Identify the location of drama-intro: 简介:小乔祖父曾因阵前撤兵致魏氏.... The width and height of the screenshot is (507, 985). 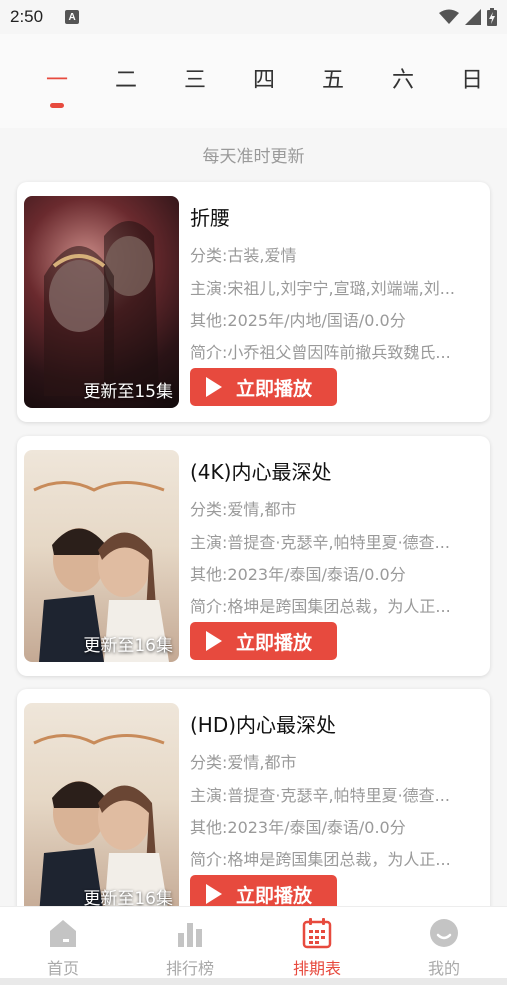
(320, 352).